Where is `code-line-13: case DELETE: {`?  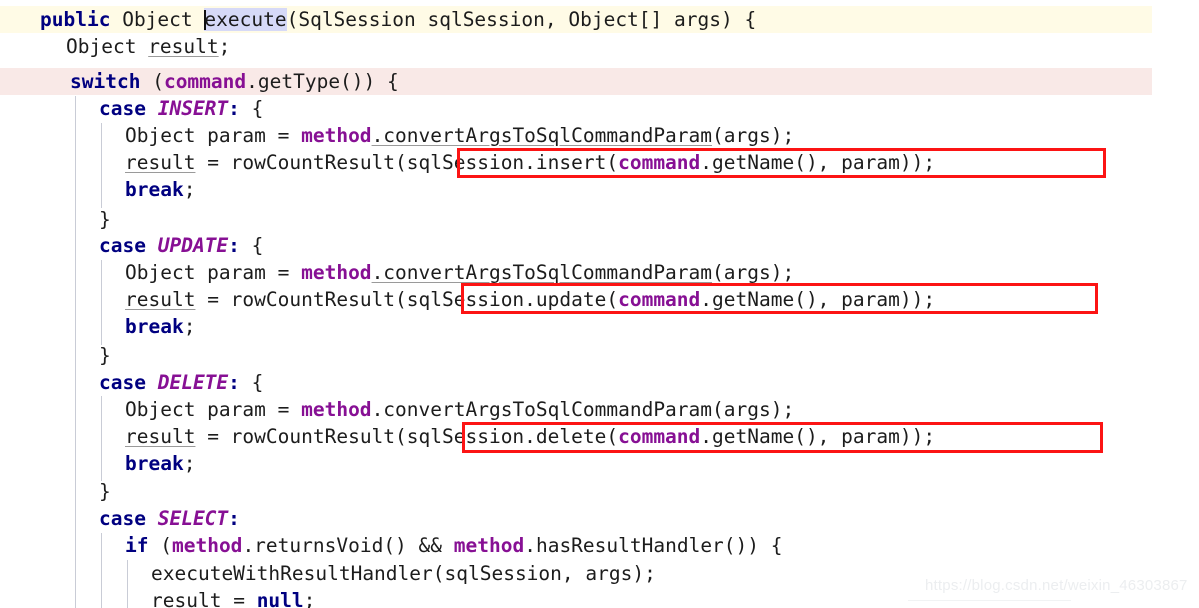 code-line-13: case DELETE: { is located at coordinates (599, 382).